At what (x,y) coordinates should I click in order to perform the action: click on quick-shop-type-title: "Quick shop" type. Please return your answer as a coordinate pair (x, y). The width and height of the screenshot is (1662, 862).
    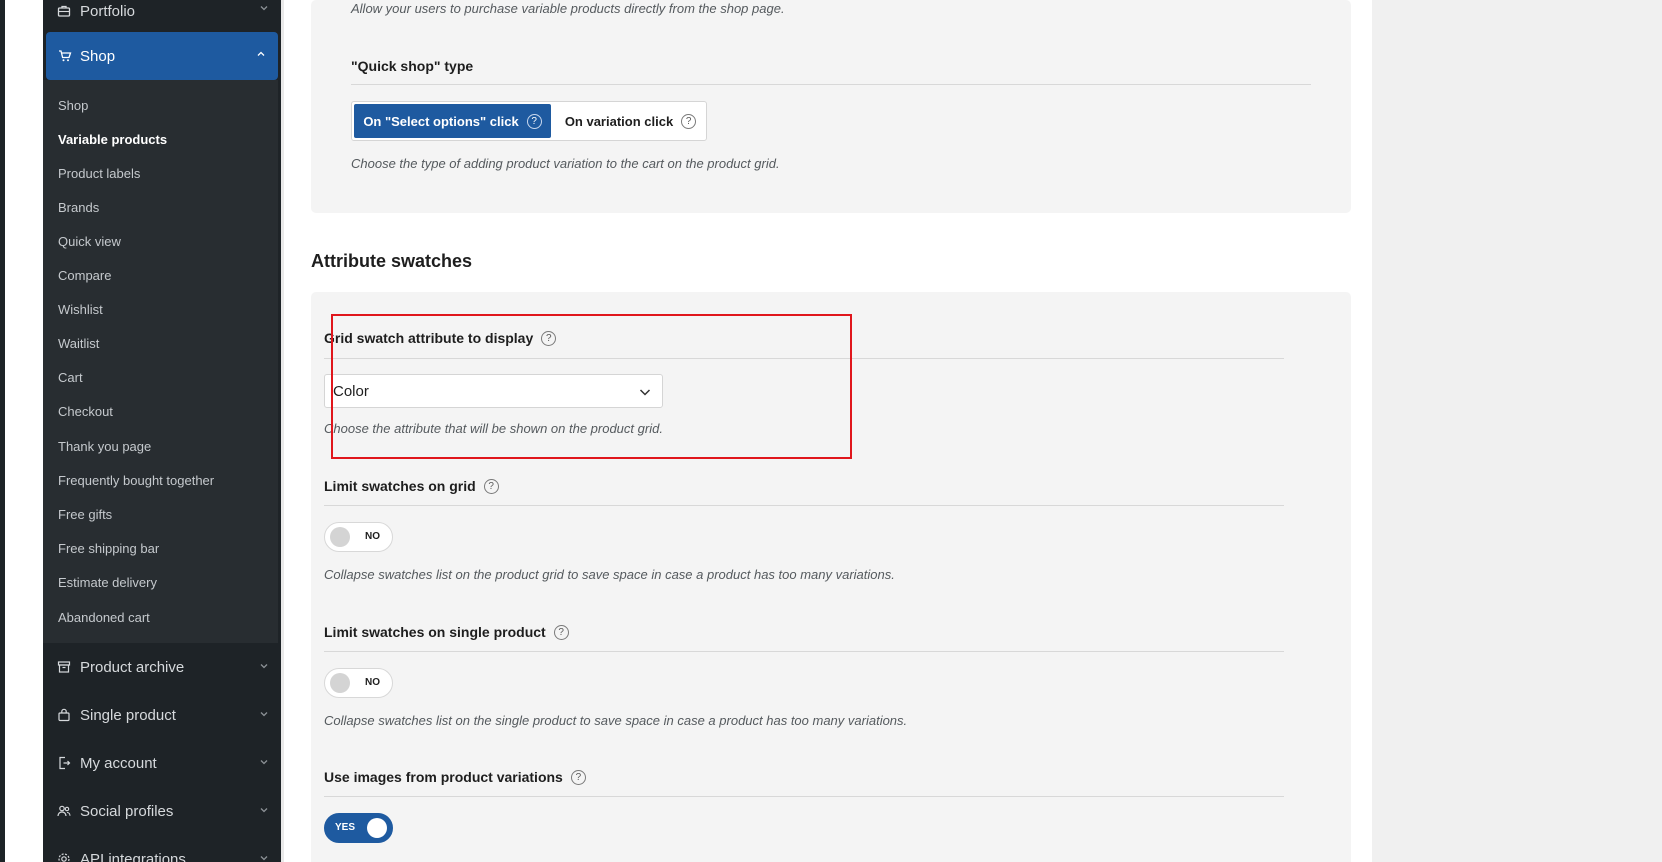
    Looking at the image, I should click on (412, 66).